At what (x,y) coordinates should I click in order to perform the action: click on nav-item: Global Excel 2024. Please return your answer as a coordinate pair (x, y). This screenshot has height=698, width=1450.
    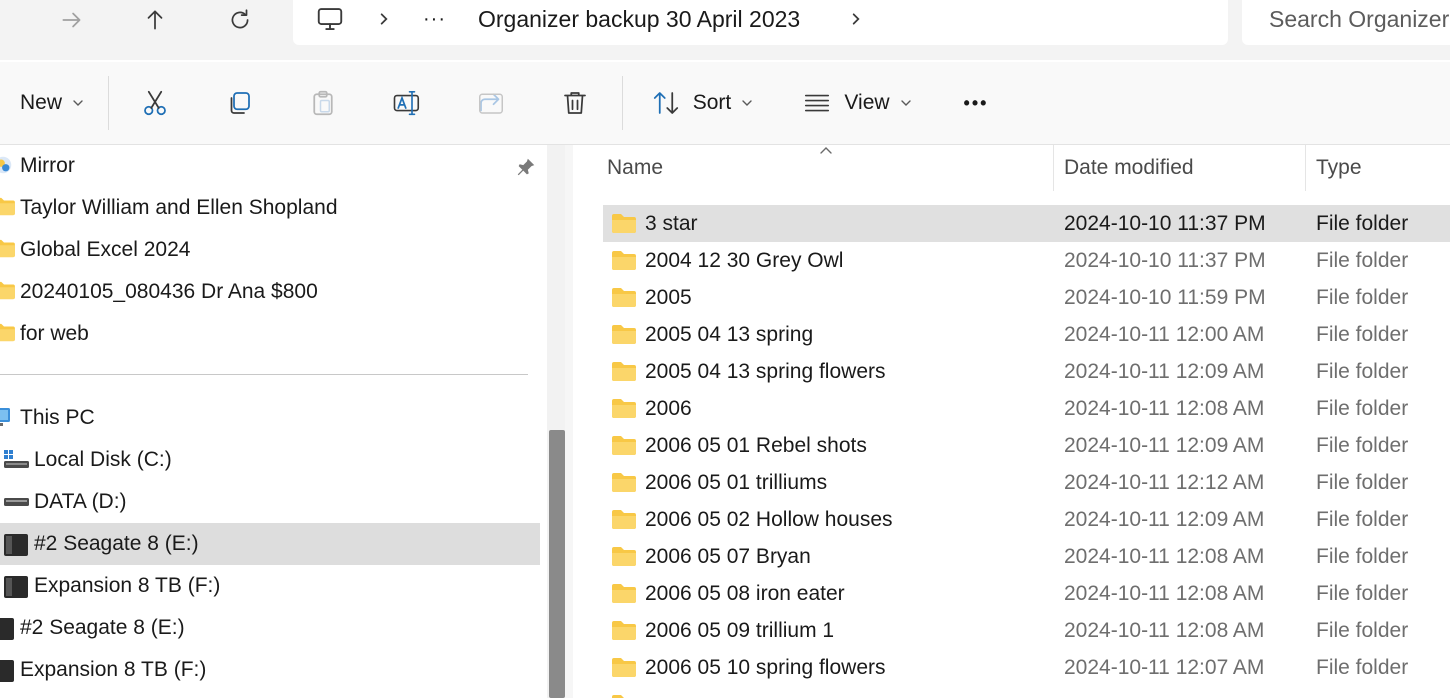
    Looking at the image, I should click on (270, 250).